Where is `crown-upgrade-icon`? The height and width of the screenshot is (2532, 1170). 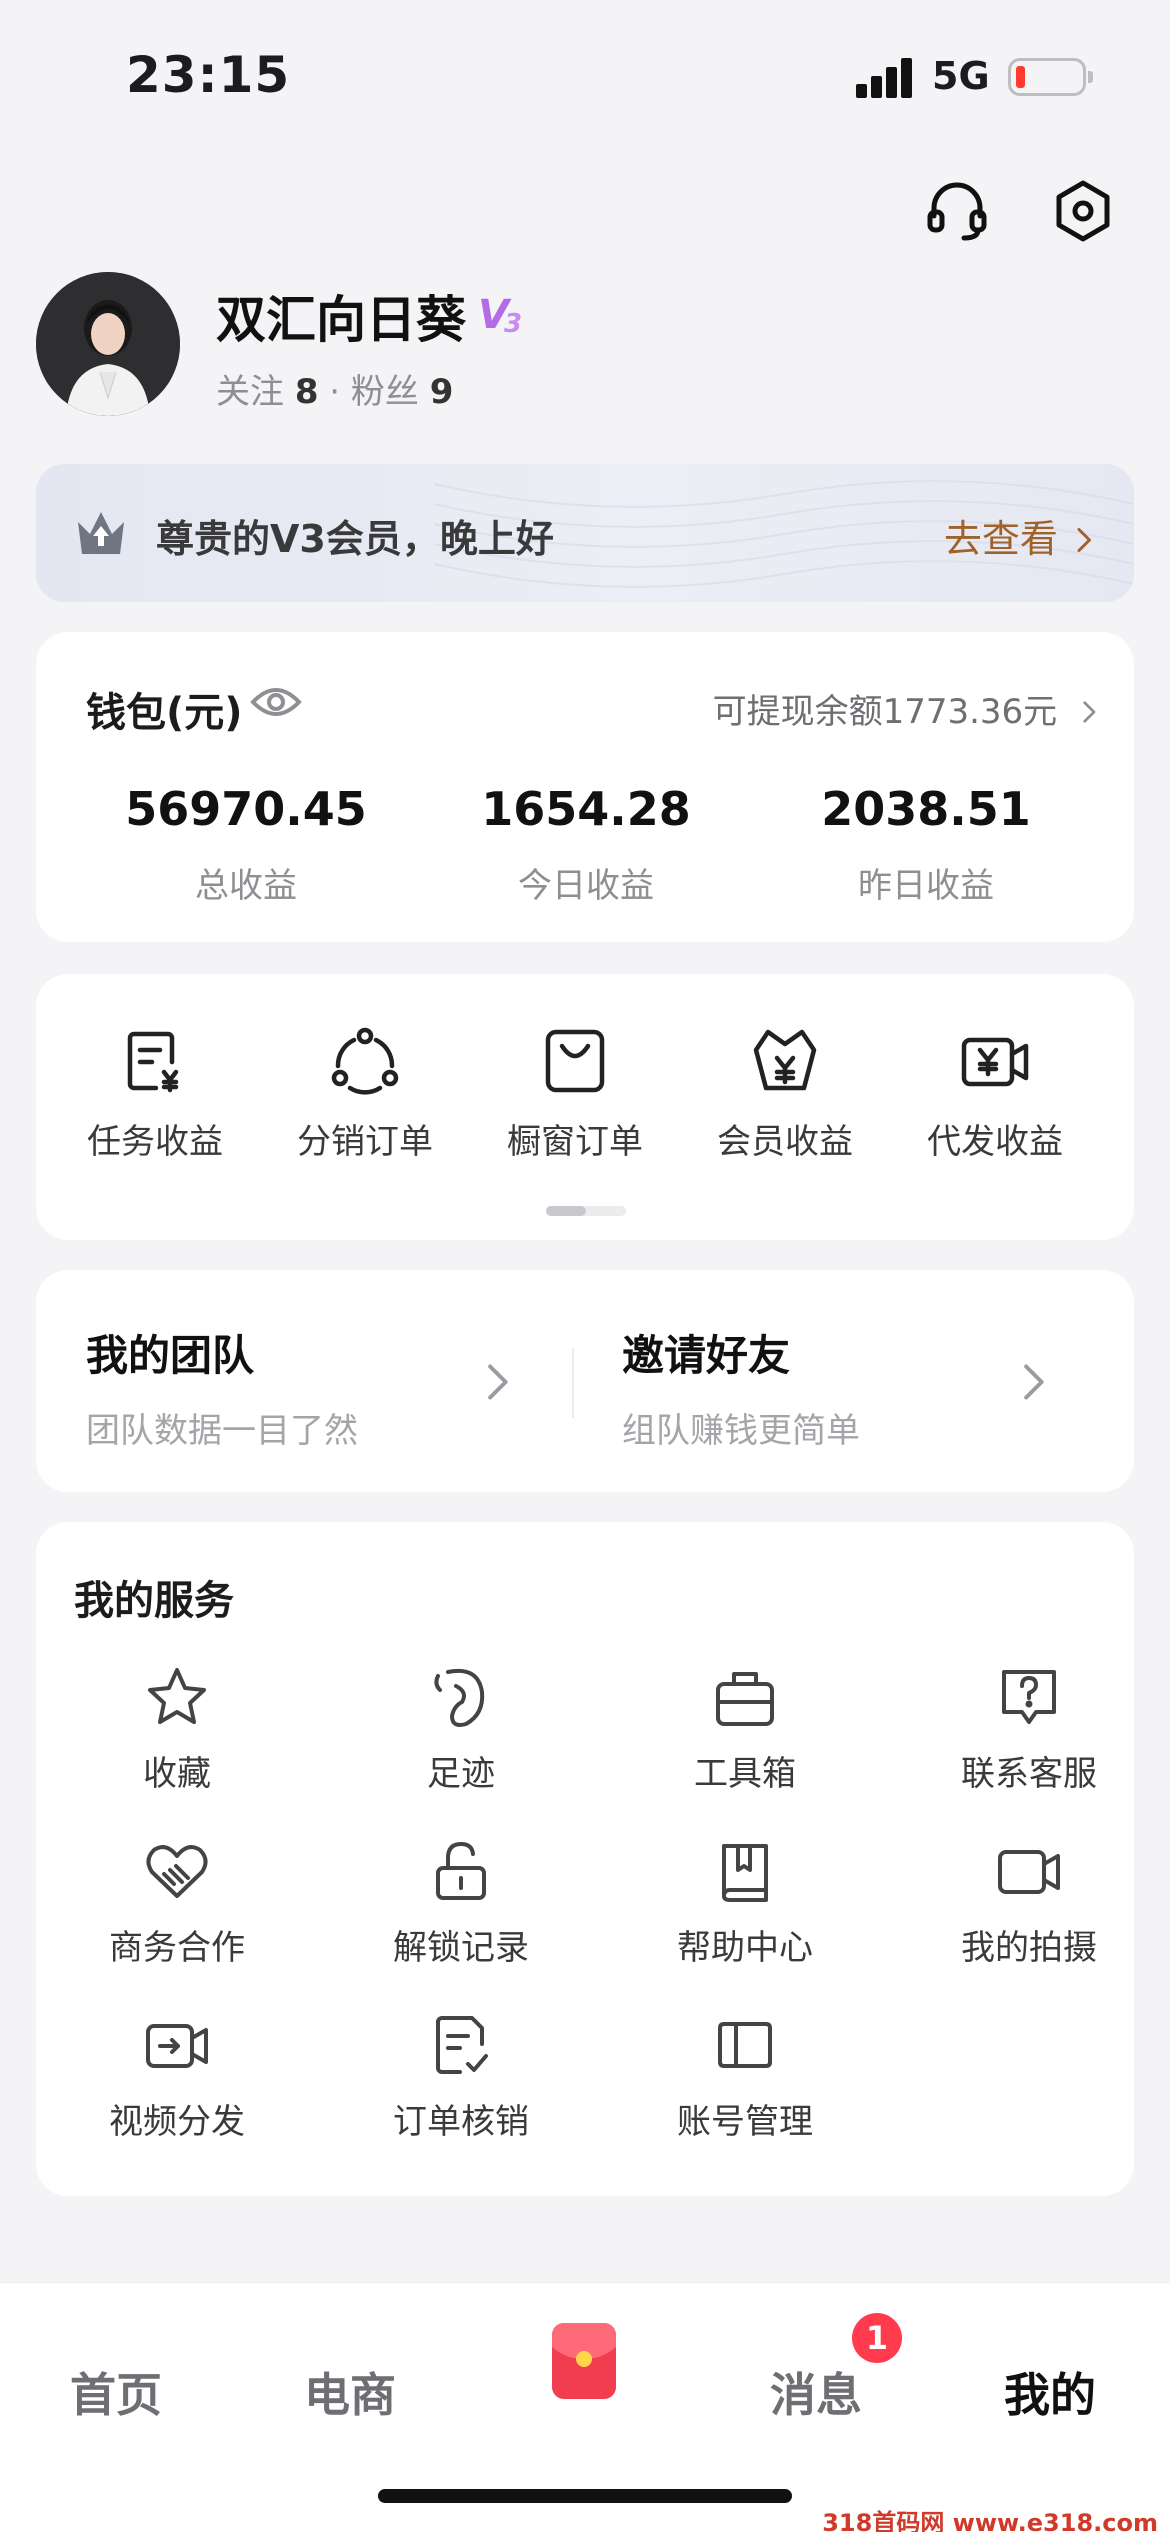 crown-upgrade-icon is located at coordinates (101, 533).